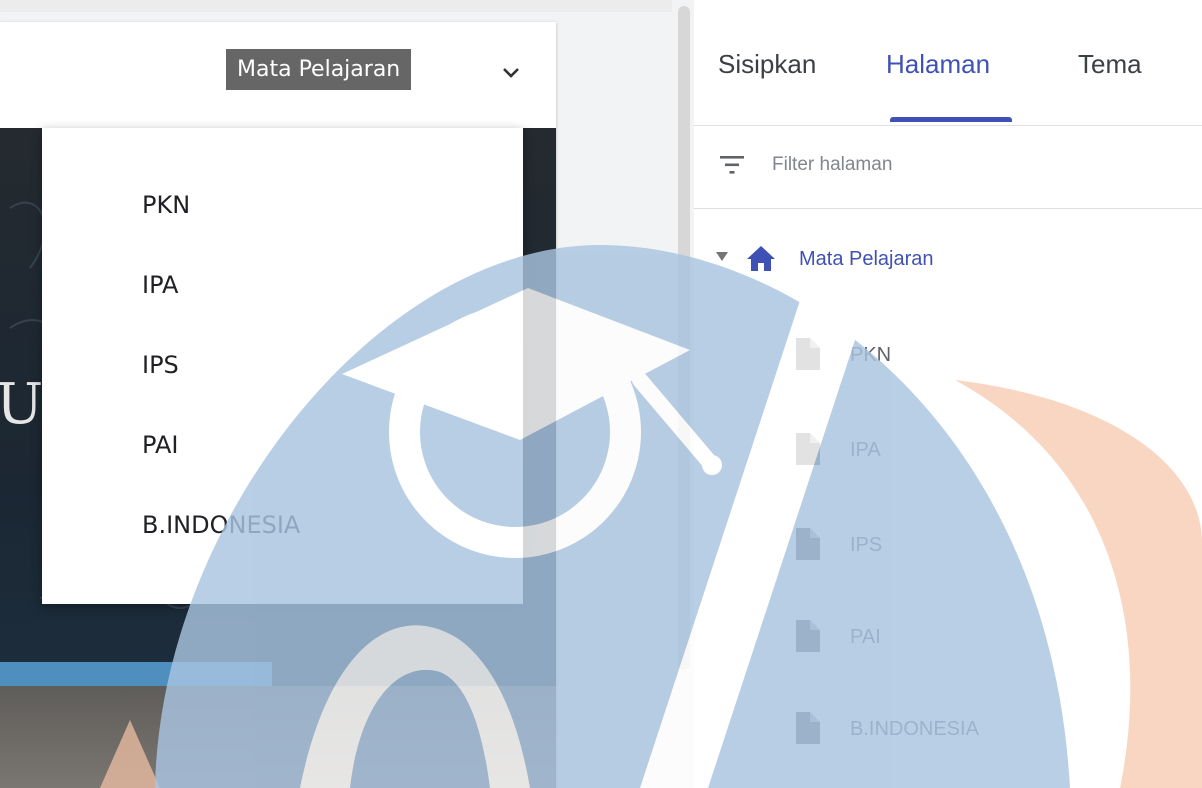  What do you see at coordinates (136, 674) in the screenshot?
I see `hero-accent-bar` at bounding box center [136, 674].